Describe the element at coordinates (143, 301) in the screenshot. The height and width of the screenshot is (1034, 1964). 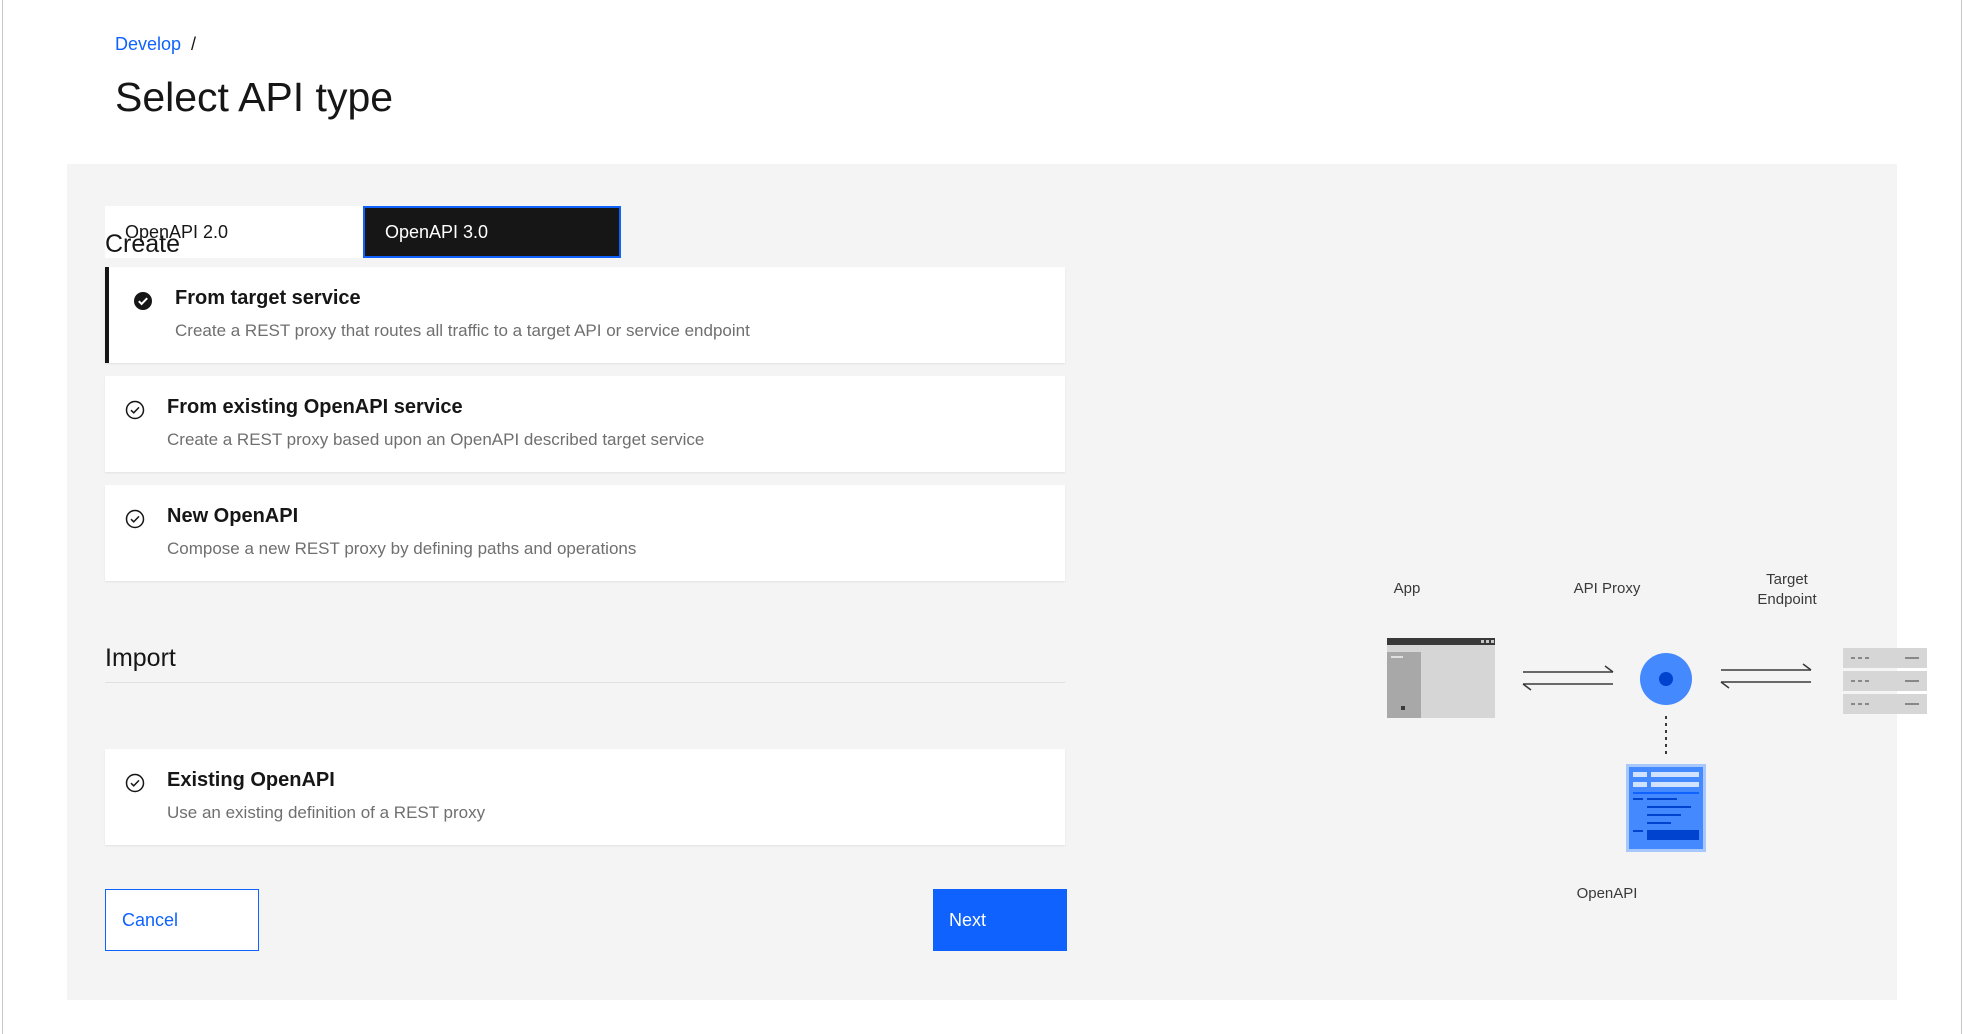
I see `checkmark-filled-icon` at that location.